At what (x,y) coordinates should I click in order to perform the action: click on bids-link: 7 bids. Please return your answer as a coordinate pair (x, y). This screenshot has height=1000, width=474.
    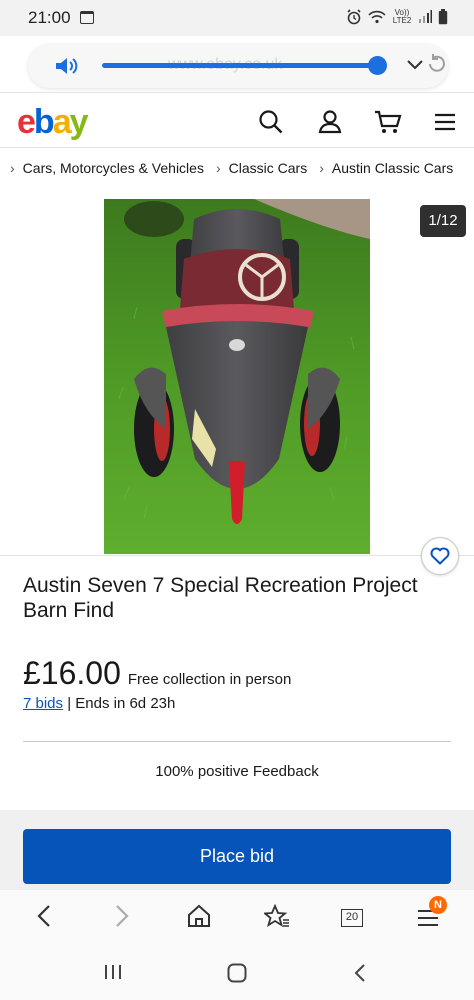
    Looking at the image, I should click on (43, 703).